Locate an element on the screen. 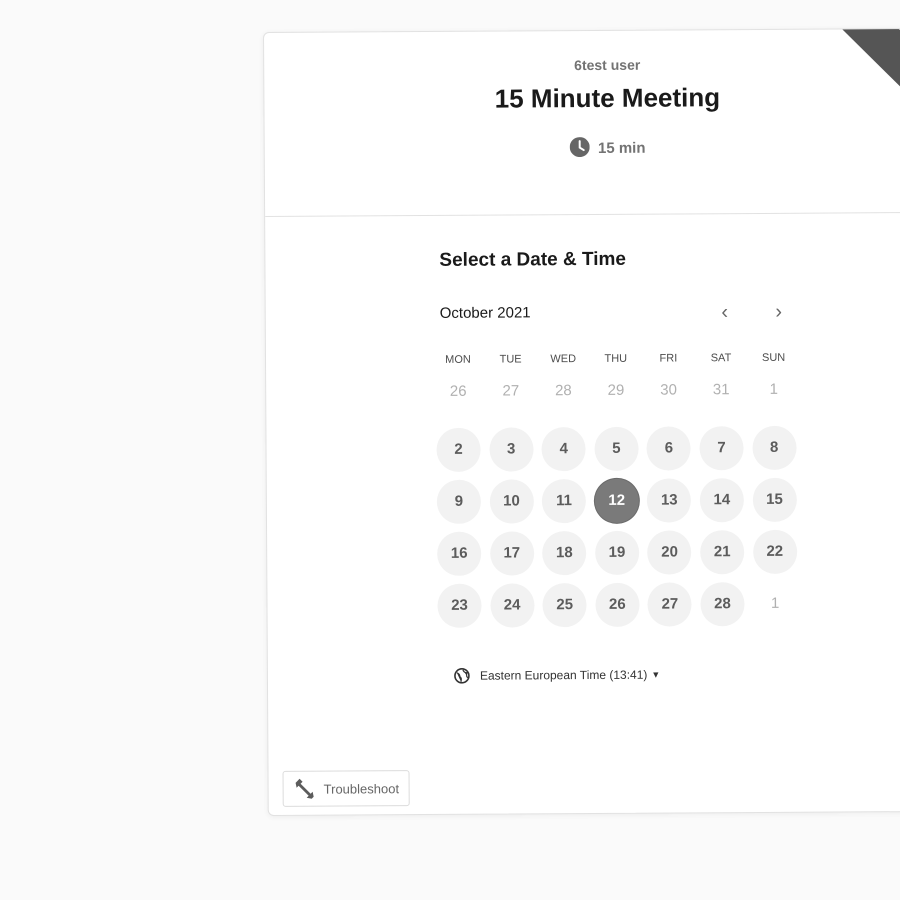 This screenshot has height=900, width=900. calendar-day: 13 is located at coordinates (669, 500).